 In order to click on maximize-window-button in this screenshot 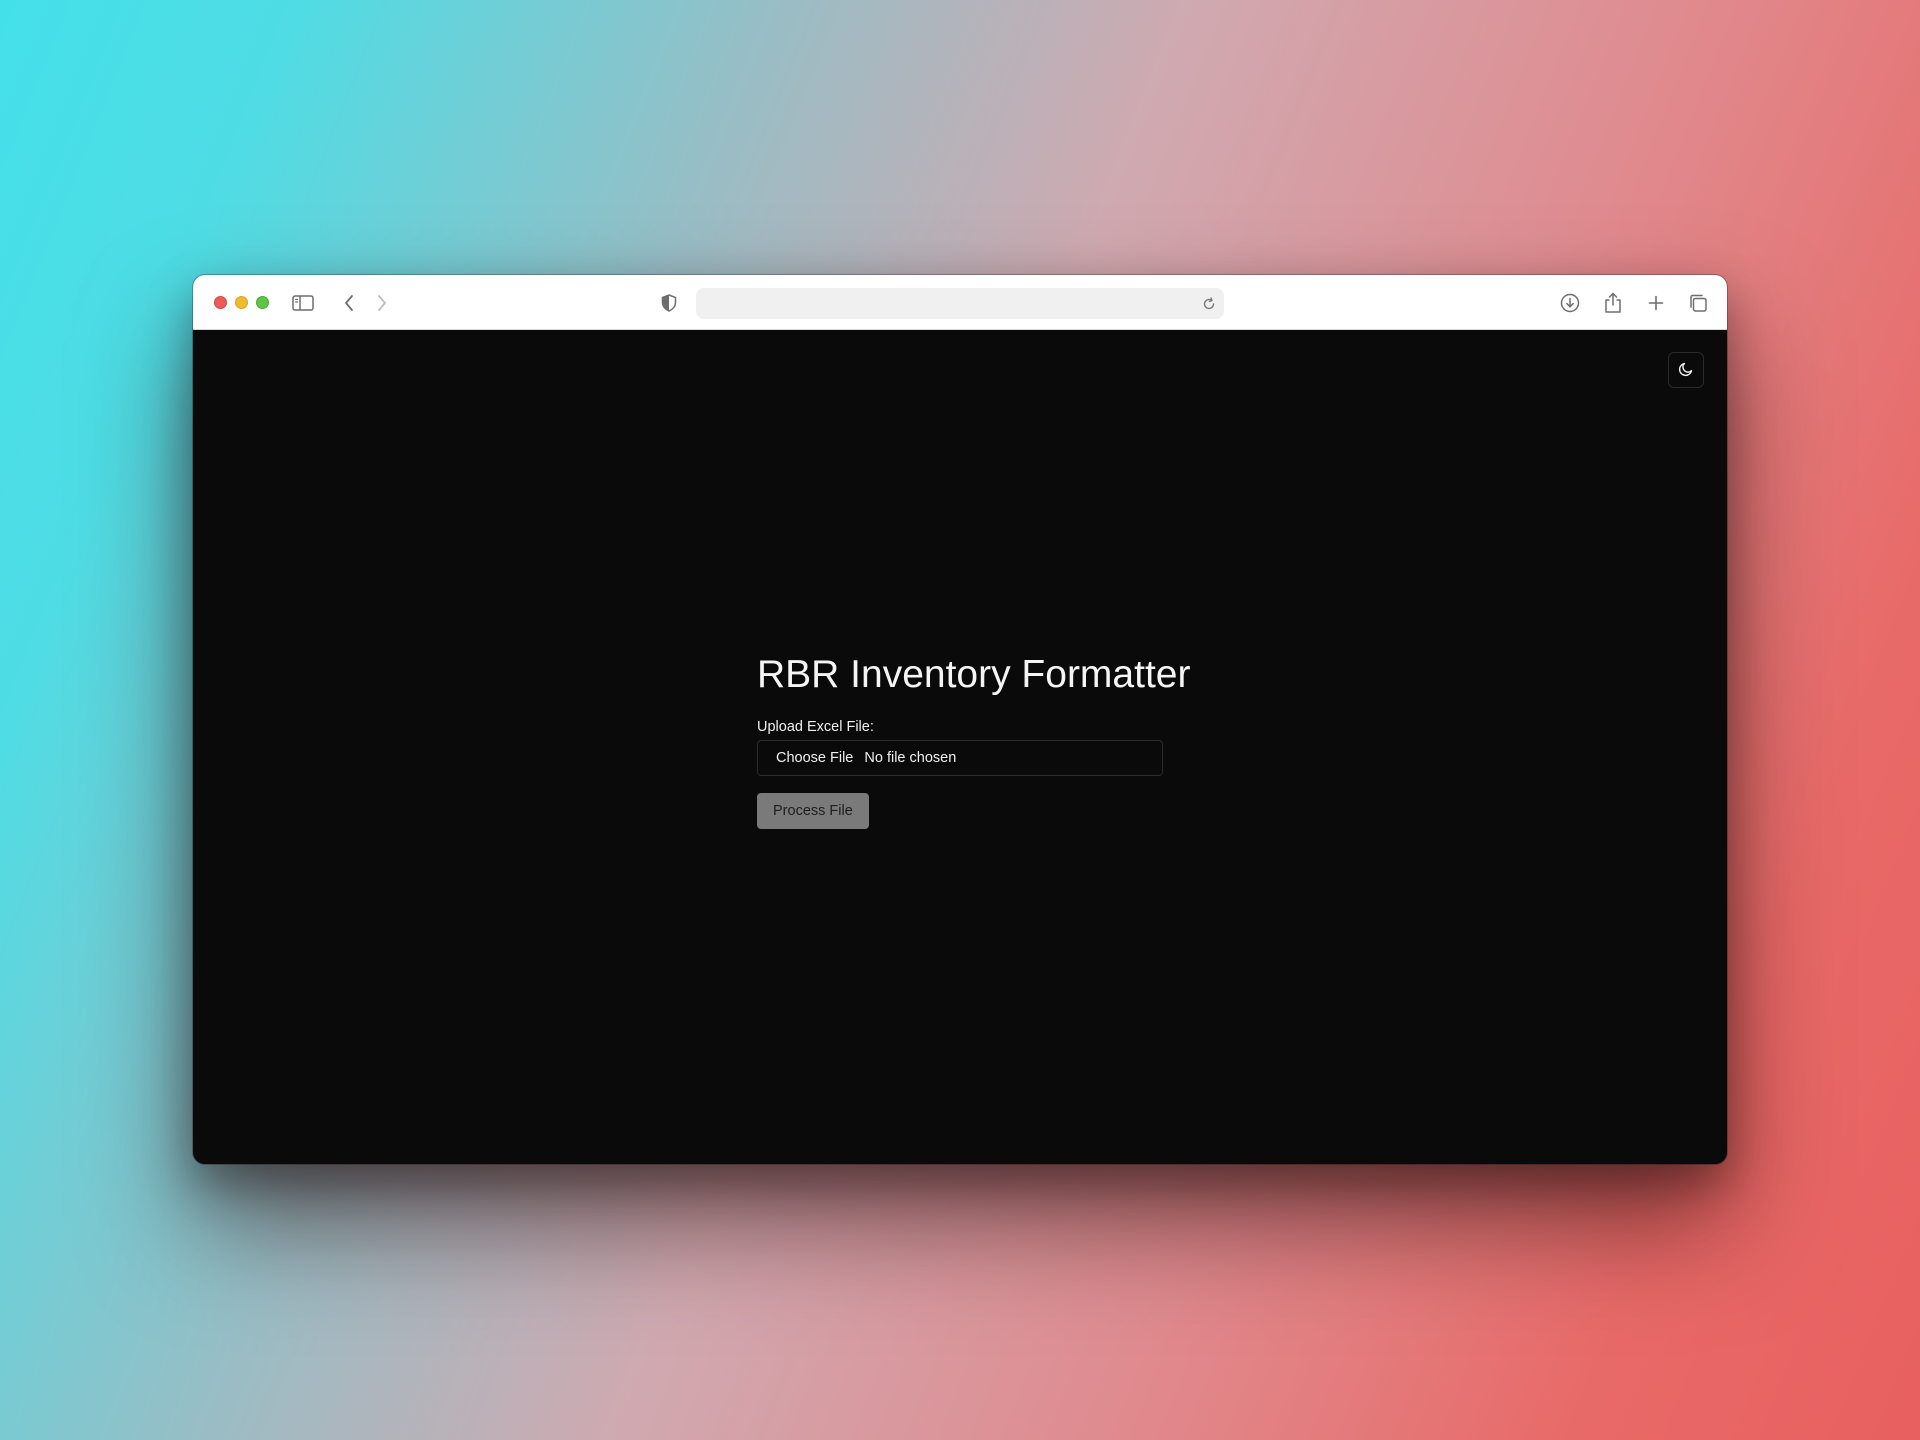, I will do `click(262, 302)`.